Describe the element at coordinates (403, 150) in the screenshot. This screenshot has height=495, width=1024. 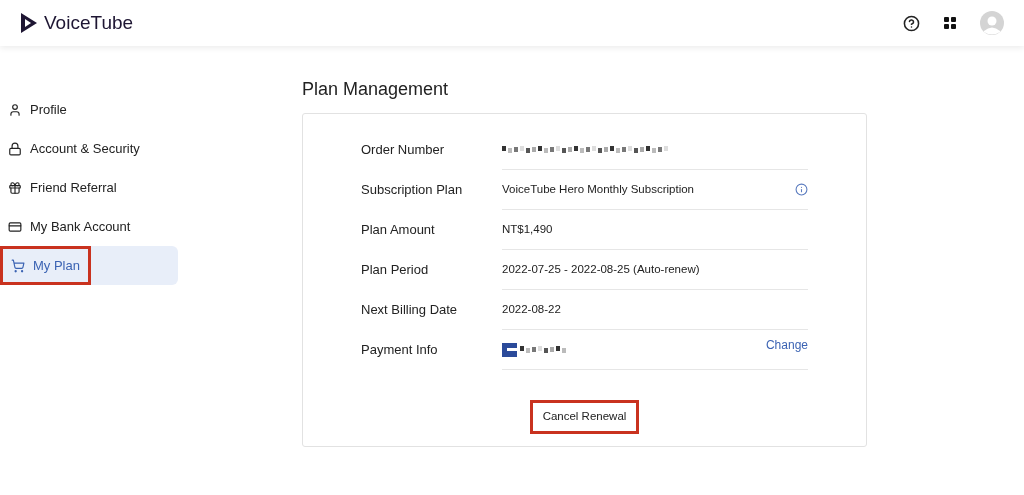
I see `field-label: Order Number` at that location.